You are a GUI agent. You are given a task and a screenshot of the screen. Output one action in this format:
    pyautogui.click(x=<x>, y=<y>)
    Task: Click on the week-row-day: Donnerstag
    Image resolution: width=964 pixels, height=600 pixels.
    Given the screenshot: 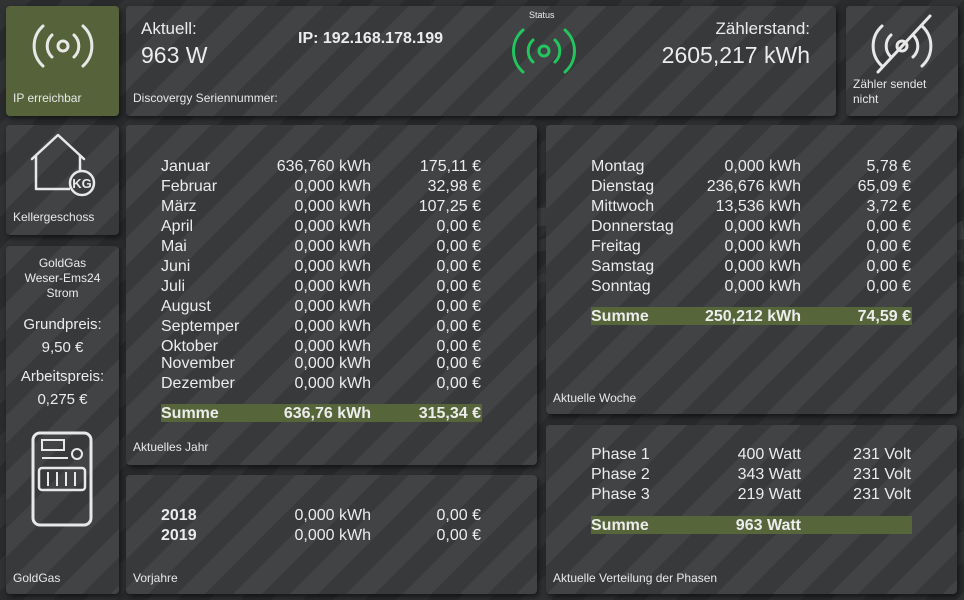 What is the action you would take?
    pyautogui.click(x=632, y=226)
    